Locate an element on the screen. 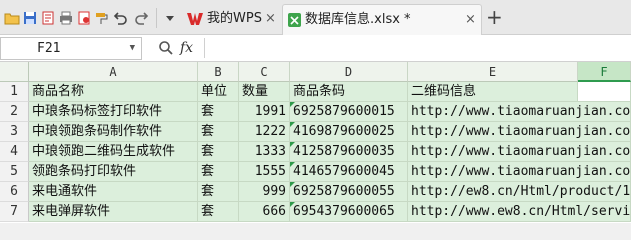 The image size is (631, 240). row-header: 3 is located at coordinates (14, 132).